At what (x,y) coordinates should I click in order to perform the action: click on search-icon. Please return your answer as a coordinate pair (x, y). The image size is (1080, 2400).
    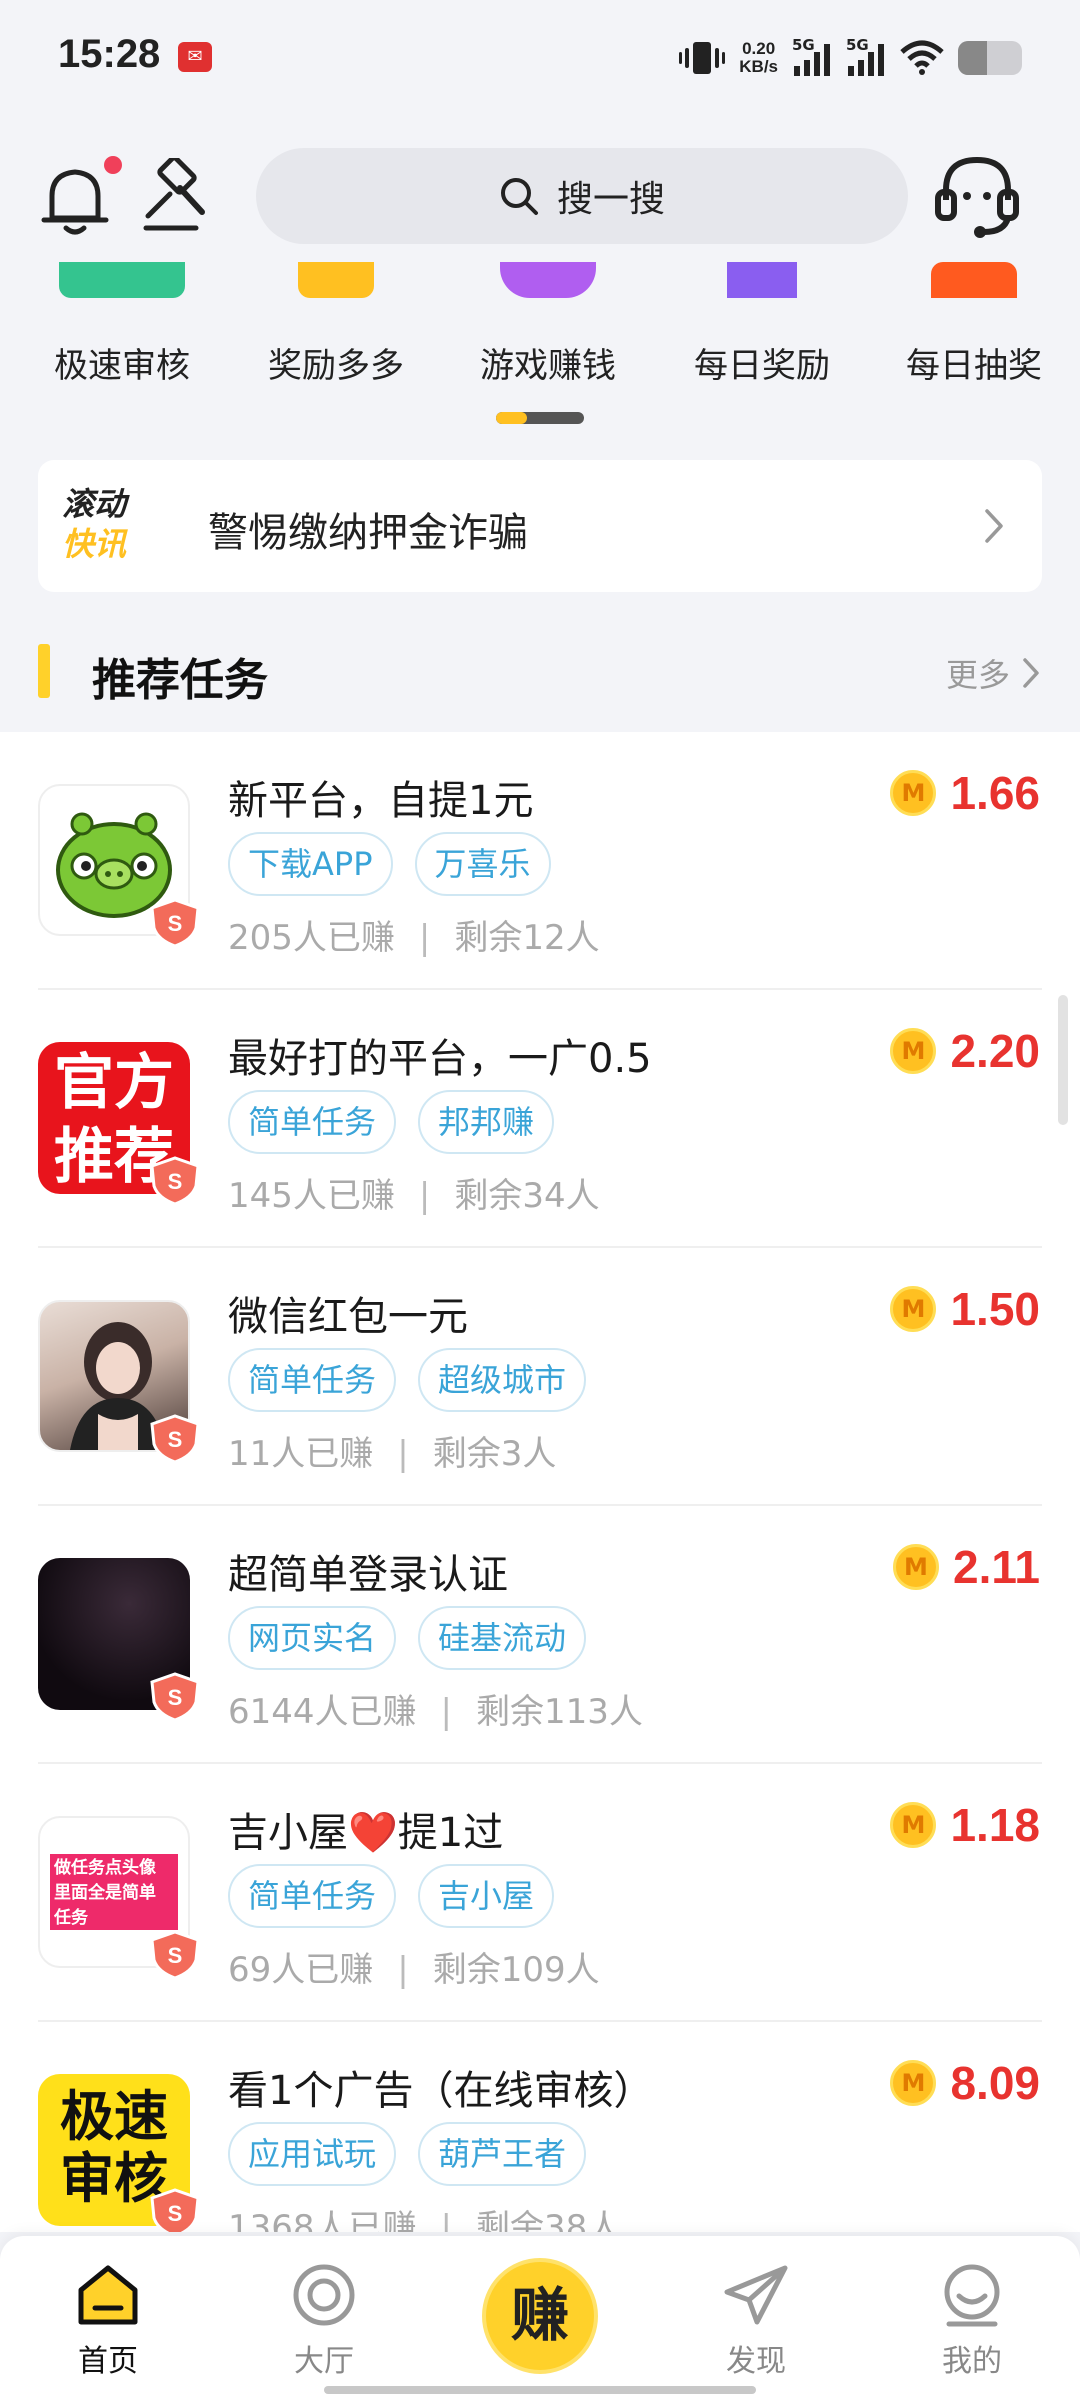
    Looking at the image, I should click on (519, 196).